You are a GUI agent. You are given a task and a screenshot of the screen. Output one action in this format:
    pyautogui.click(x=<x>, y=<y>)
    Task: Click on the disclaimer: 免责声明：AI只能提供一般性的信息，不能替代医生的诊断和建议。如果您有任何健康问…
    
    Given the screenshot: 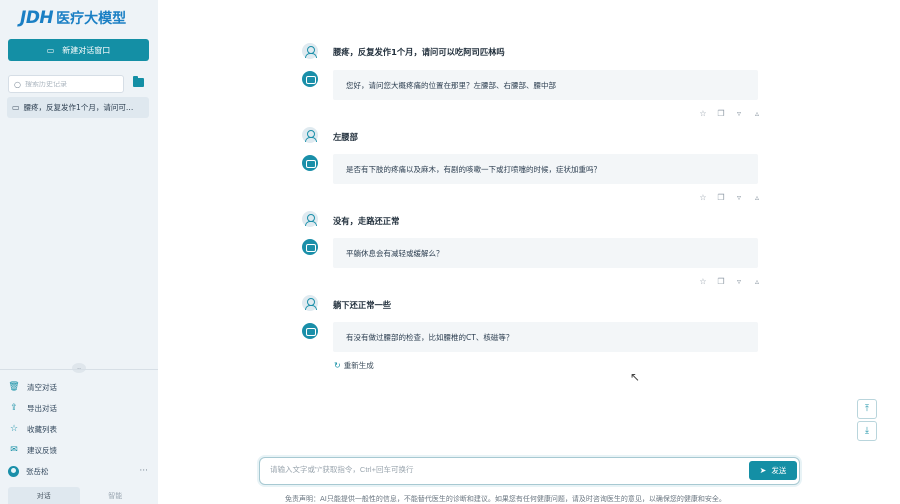 What is the action you would take?
    pyautogui.click(x=505, y=499)
    